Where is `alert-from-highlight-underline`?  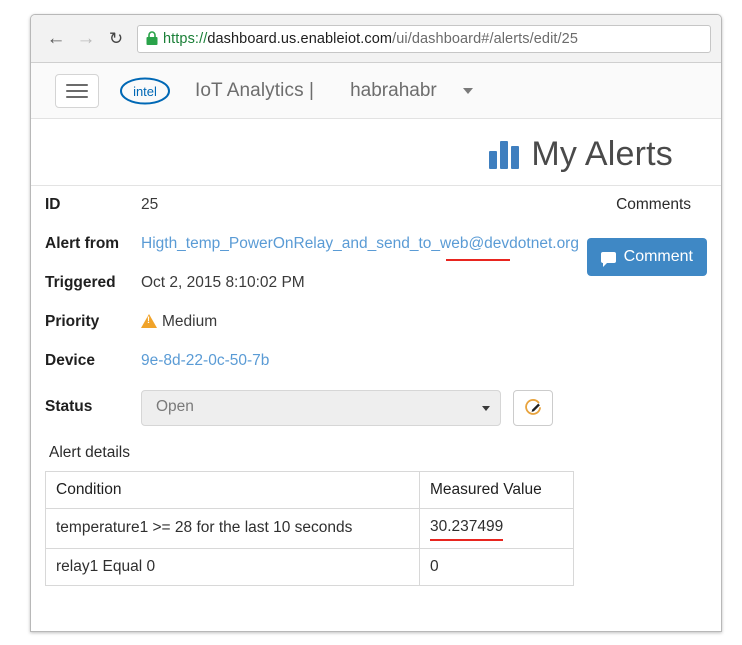 alert-from-highlight-underline is located at coordinates (478, 259).